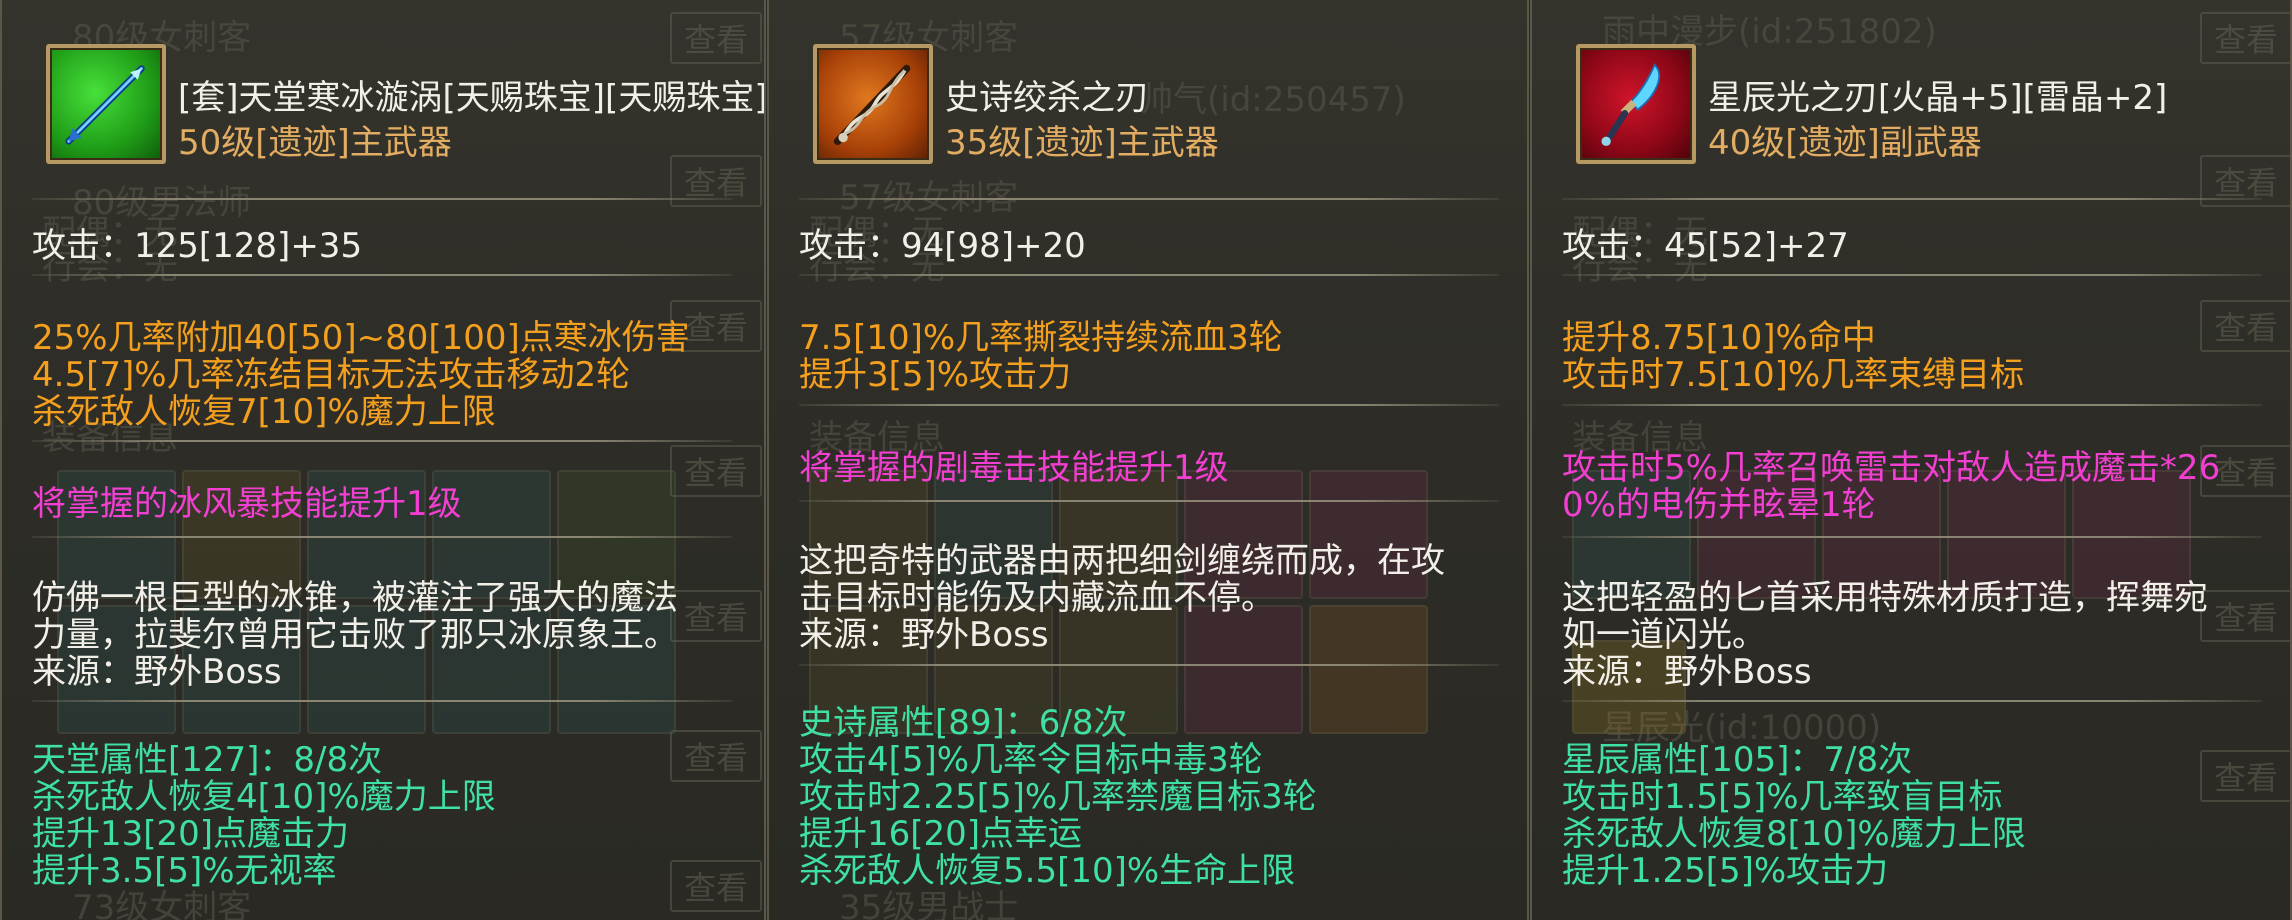 This screenshot has width=2292, height=920. Describe the element at coordinates (1725, 871) in the screenshot. I see `set-attribute-line: 提升1.25[5]%攻击力` at that location.